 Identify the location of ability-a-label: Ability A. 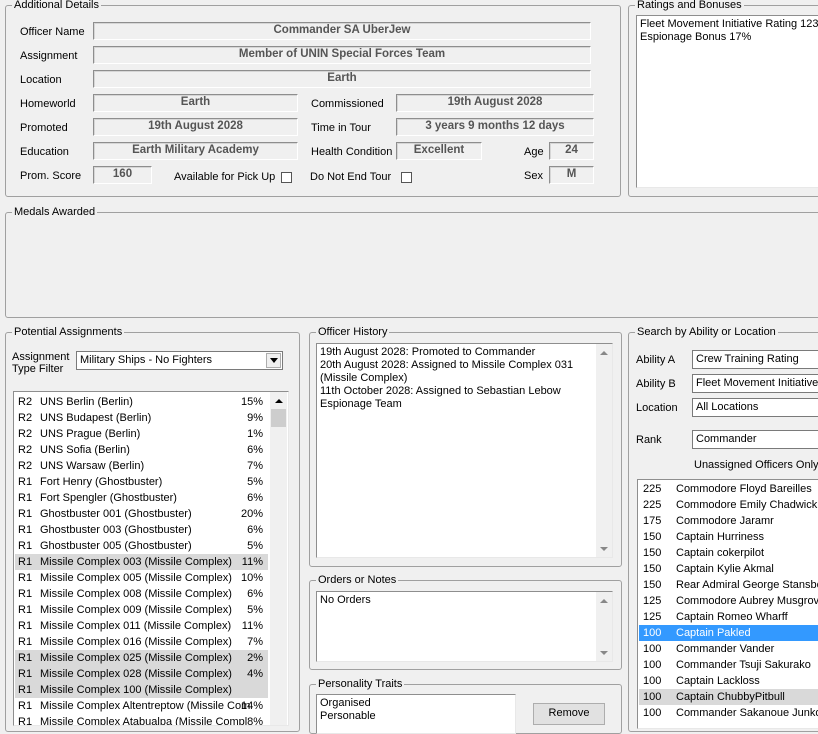
(656, 360).